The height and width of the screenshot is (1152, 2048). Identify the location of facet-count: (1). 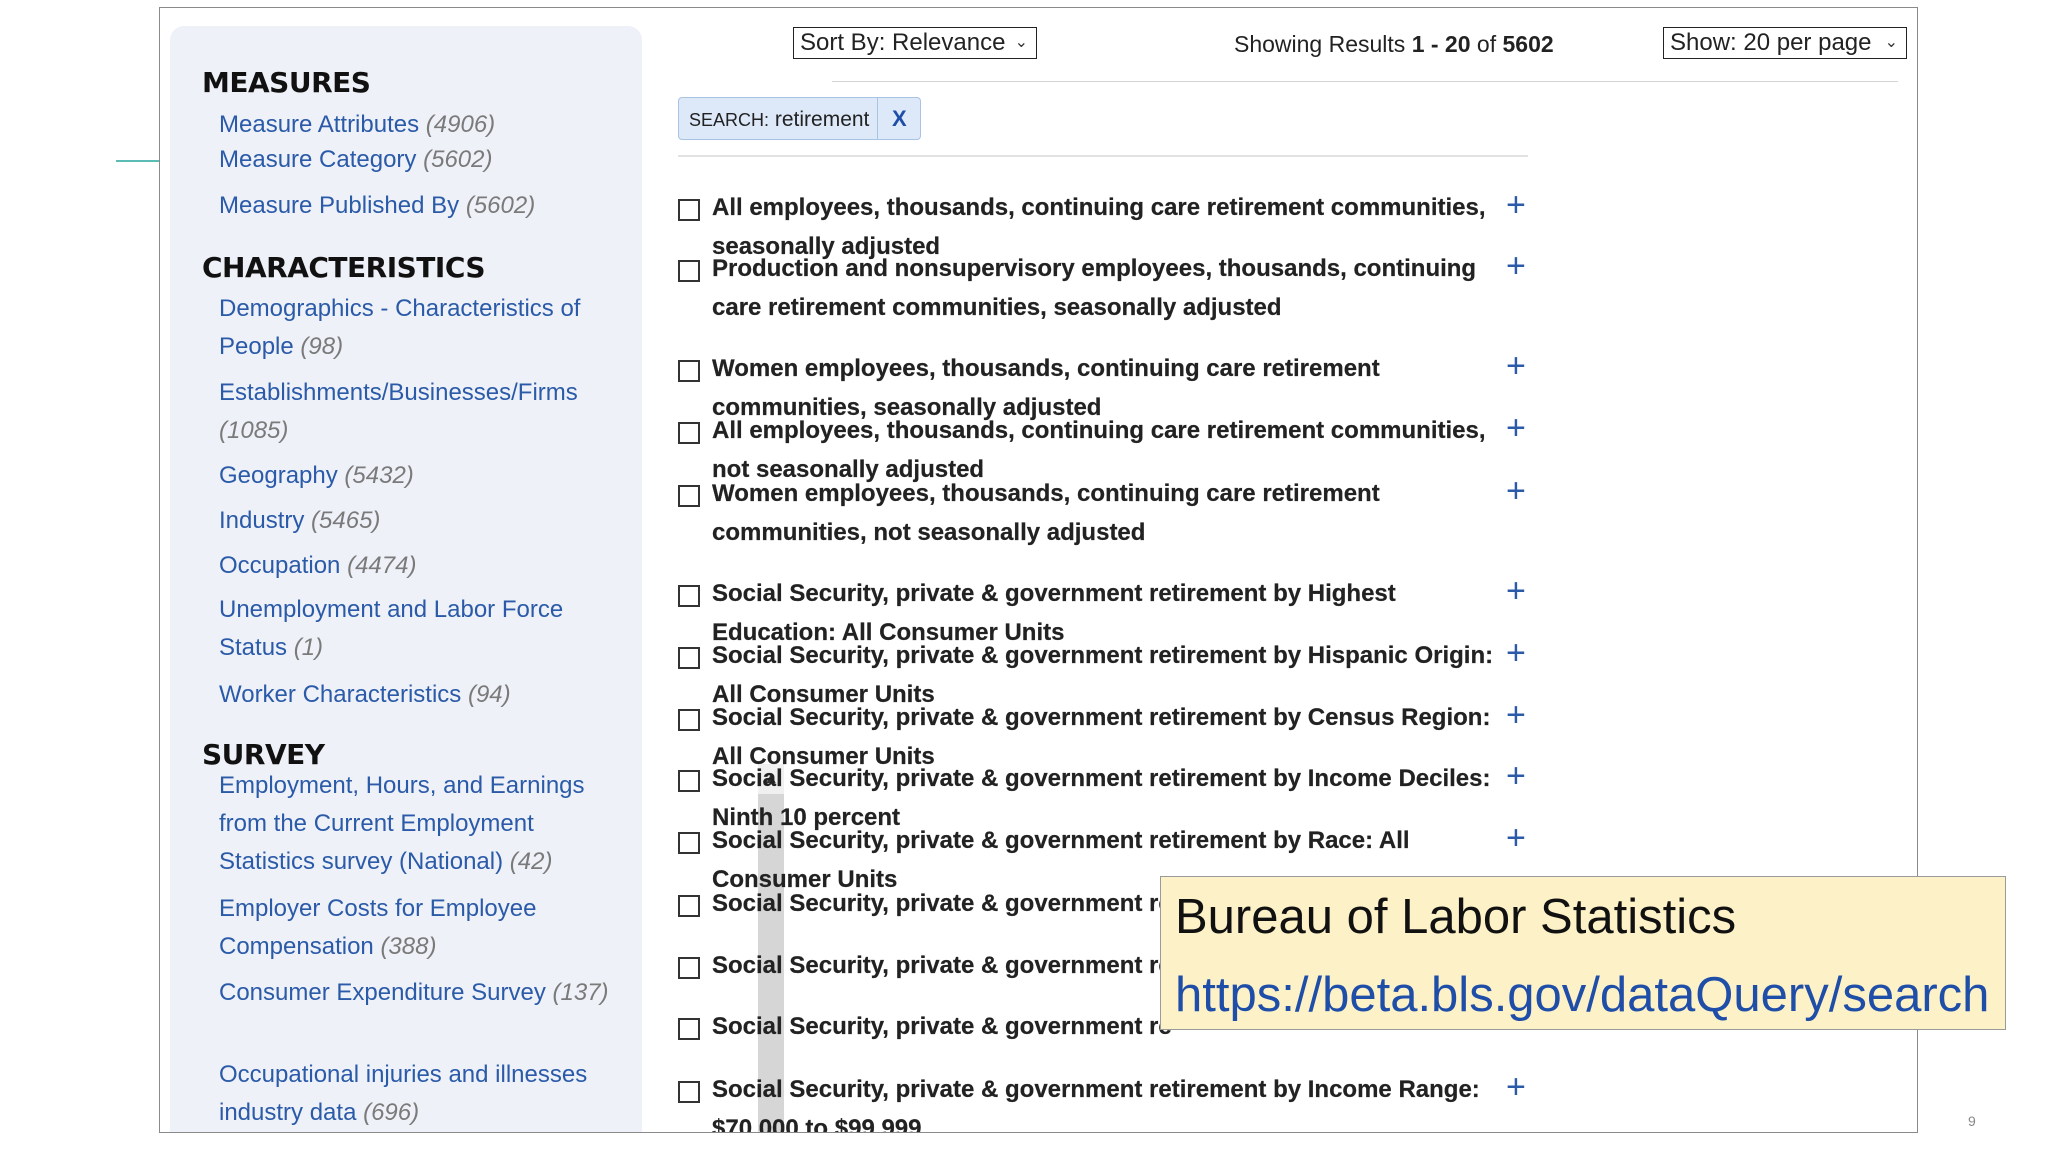
(308, 647).